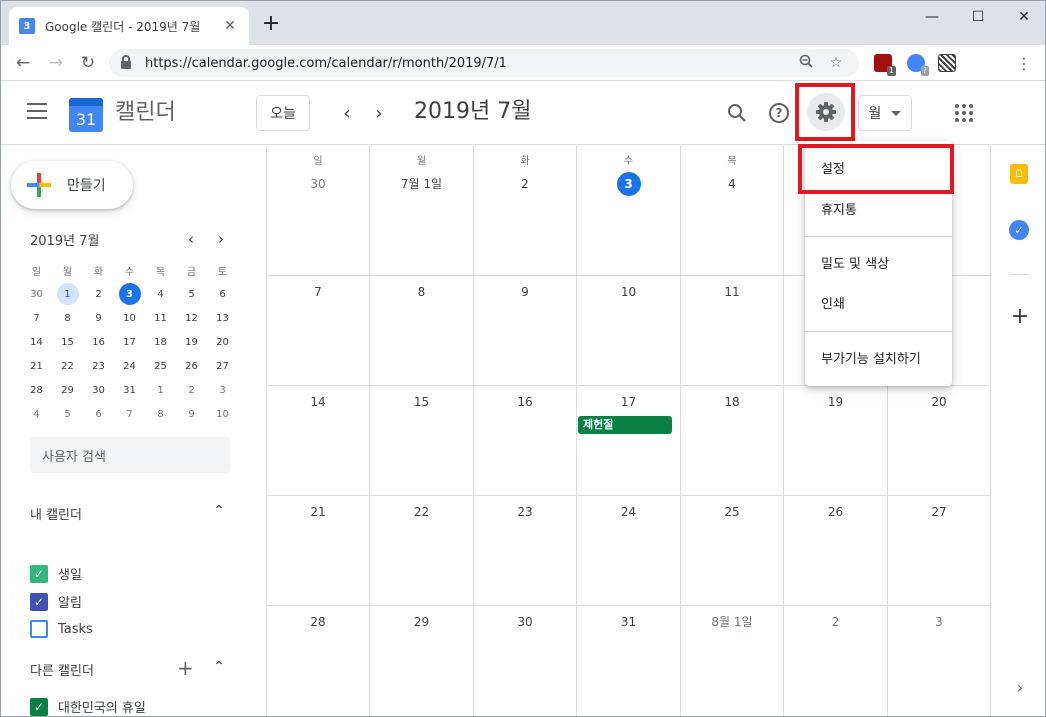 Image resolution: width=1046 pixels, height=717 pixels. Describe the element at coordinates (379, 113) in the screenshot. I see `next-month-icon: ›` at that location.